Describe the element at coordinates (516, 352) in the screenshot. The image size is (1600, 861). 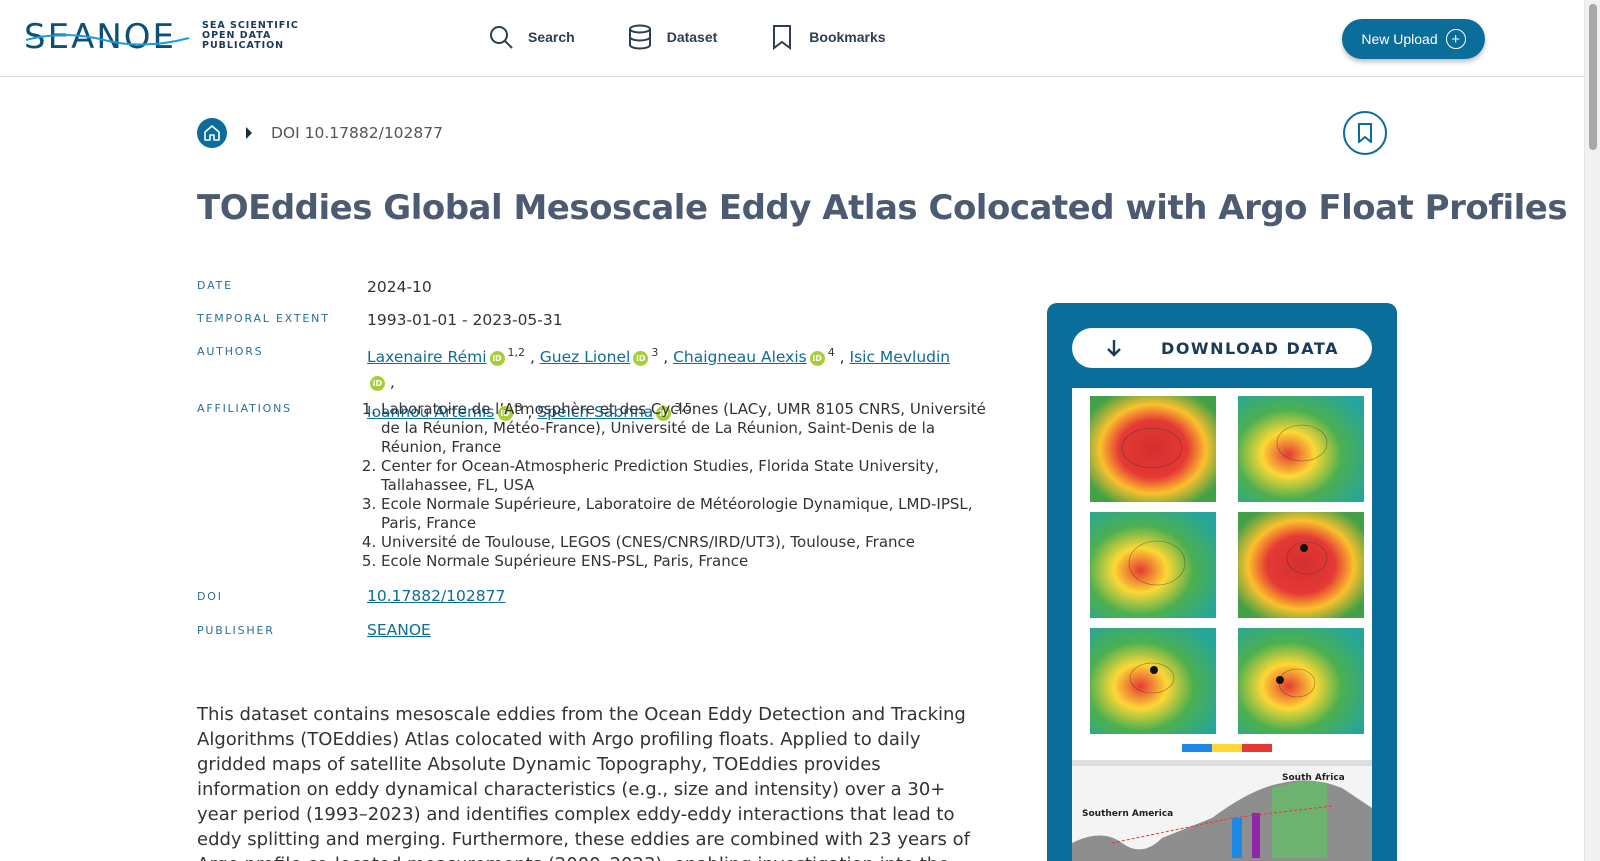
I see `author-affil-sup: 1,2` at that location.